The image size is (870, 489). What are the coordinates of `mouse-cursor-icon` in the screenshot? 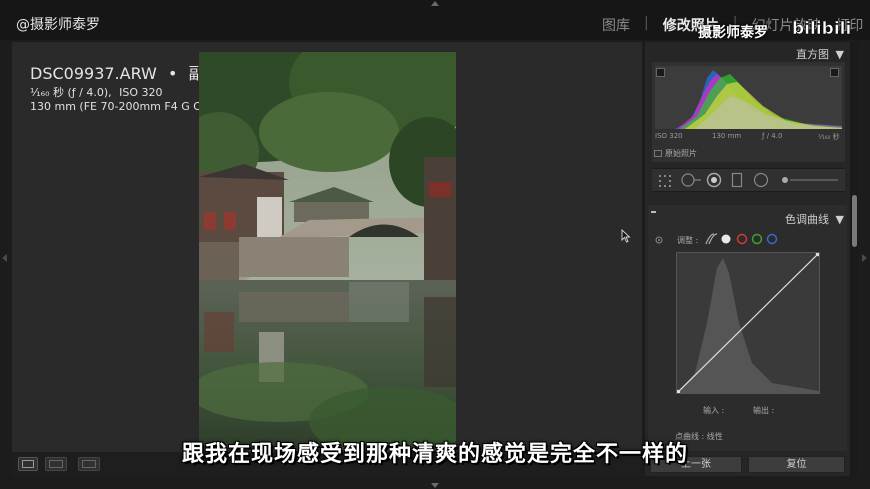 It's located at (626, 236).